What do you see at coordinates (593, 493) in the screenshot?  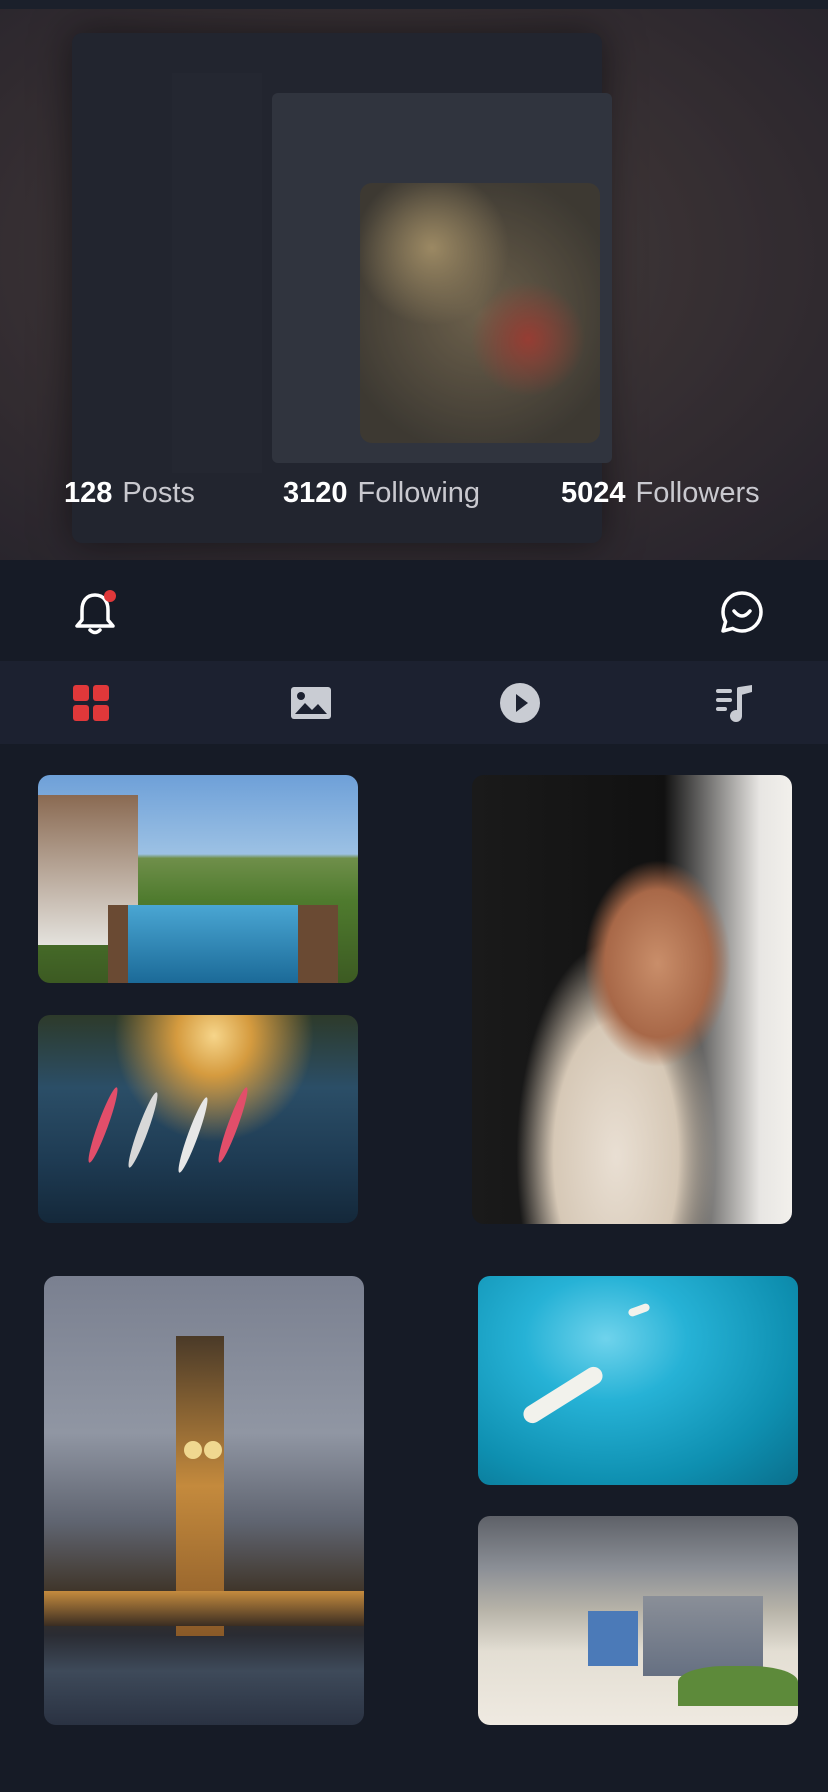 I see `stat-followers-value: 5024` at bounding box center [593, 493].